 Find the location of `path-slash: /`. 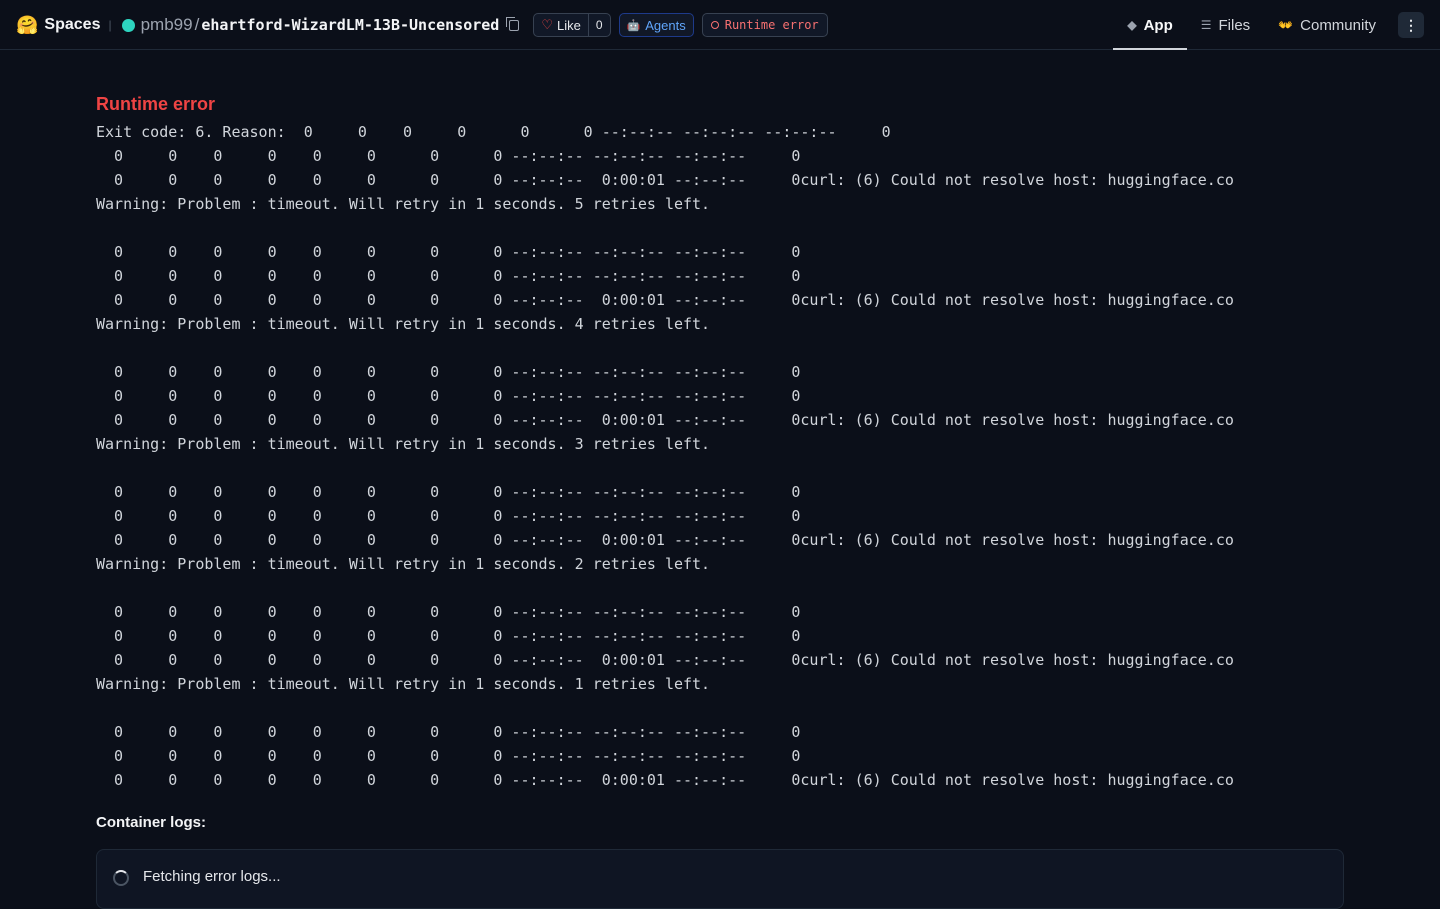

path-slash: / is located at coordinates (197, 24).